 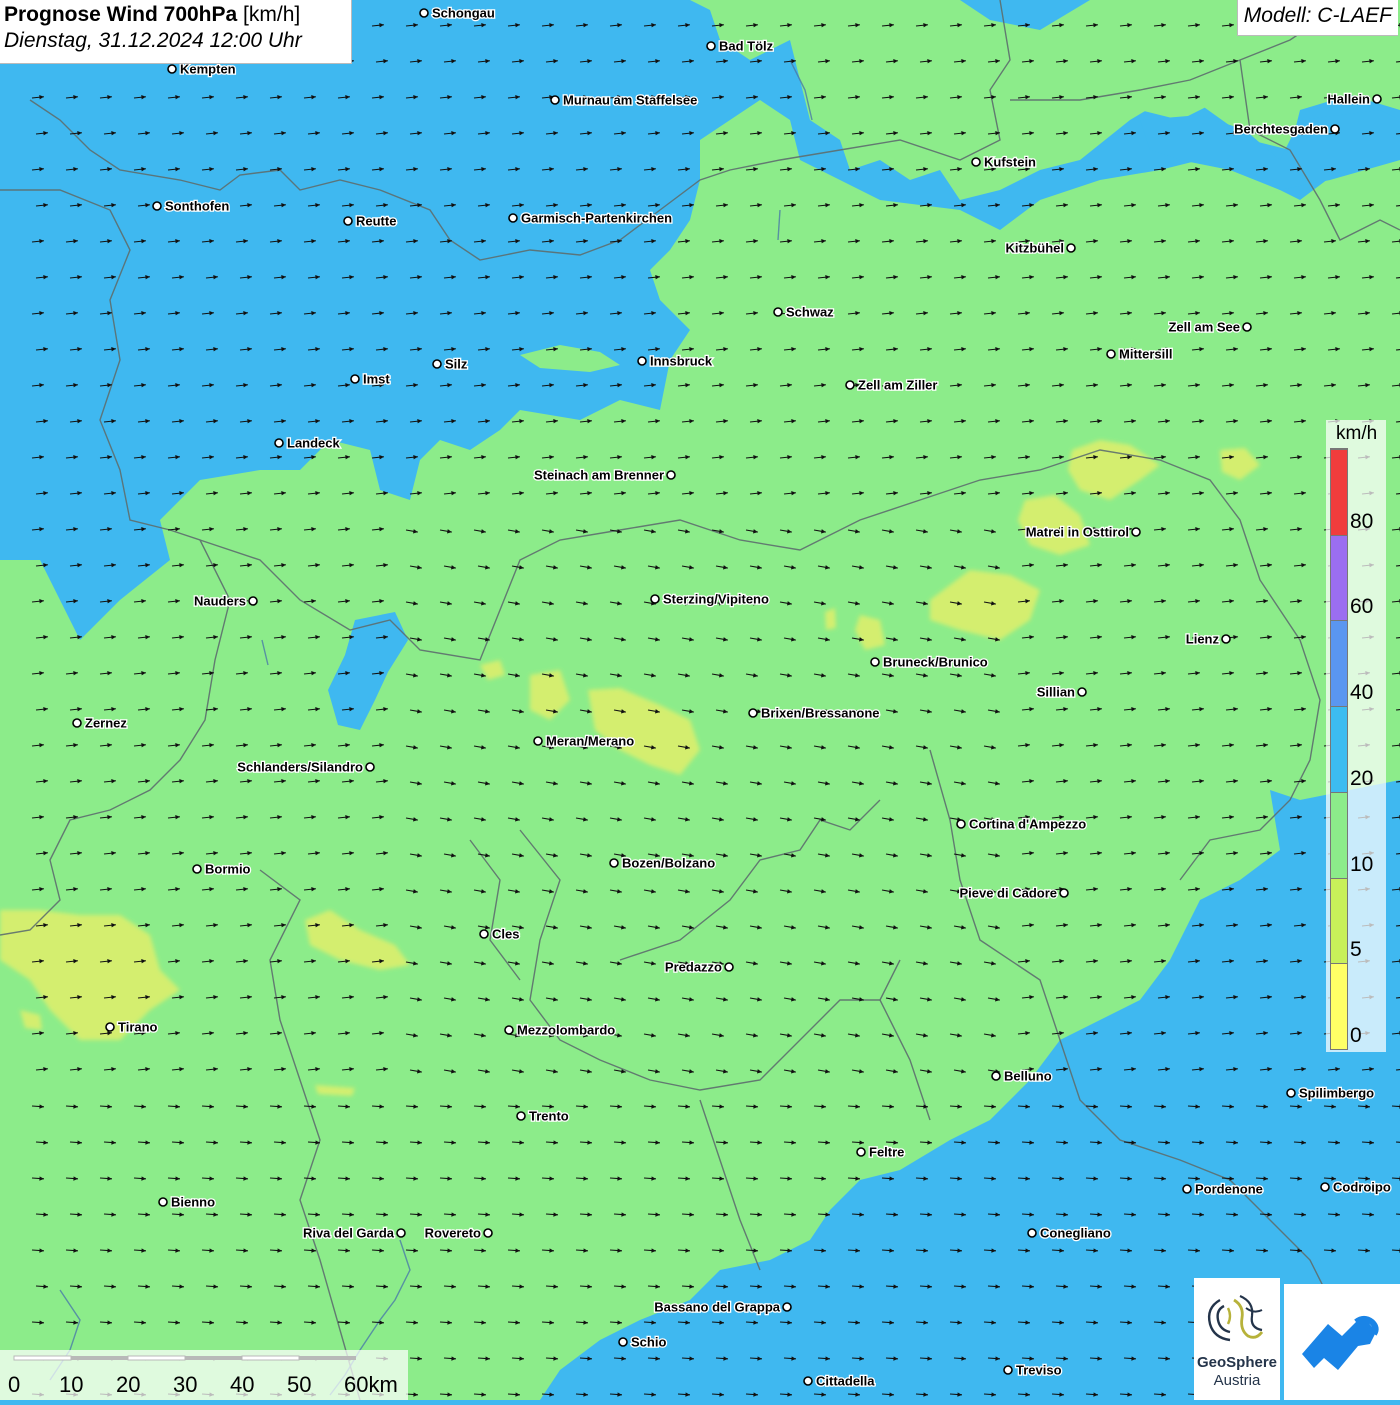 What do you see at coordinates (1056, 692) in the screenshot?
I see `city-label: Sillian` at bounding box center [1056, 692].